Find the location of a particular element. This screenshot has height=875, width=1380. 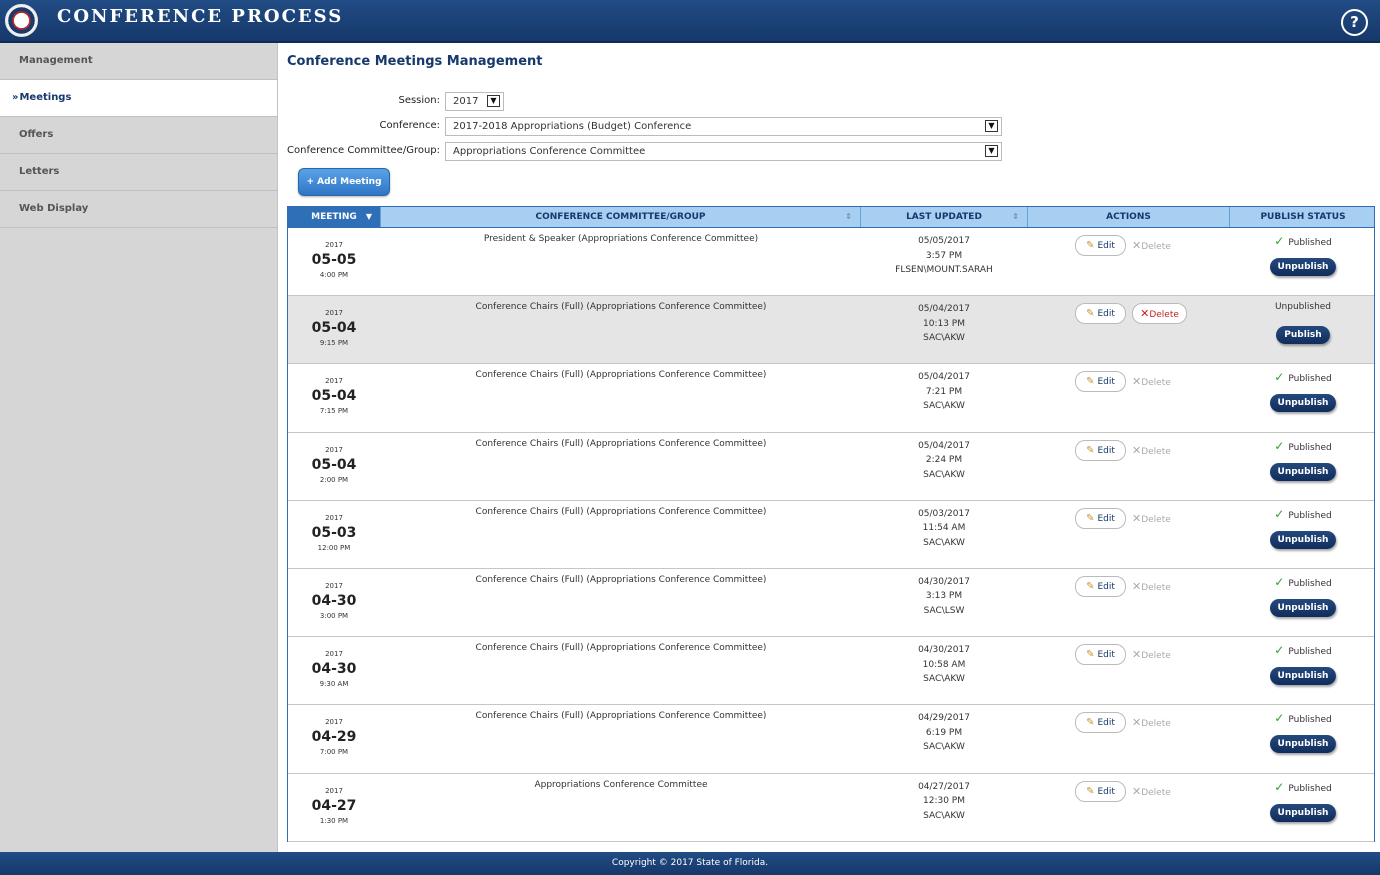

meeting-date: 05-05 is located at coordinates (334, 260).